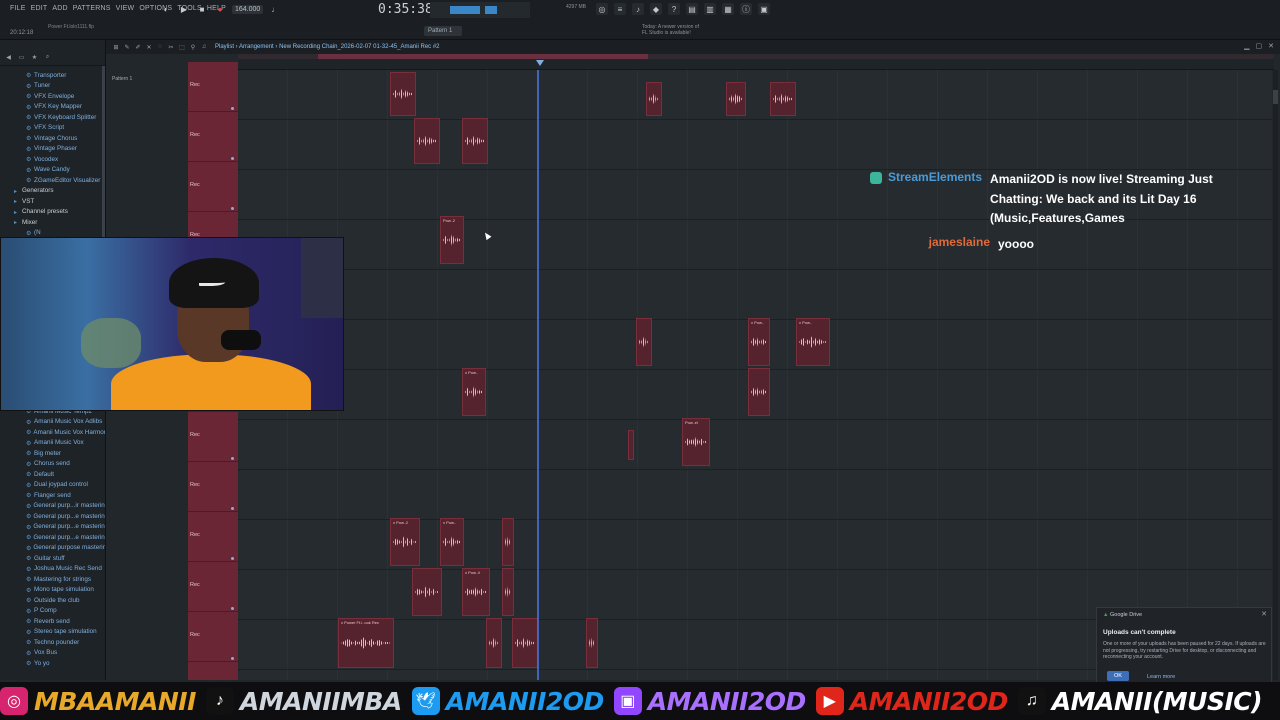 The height and width of the screenshot is (720, 1280). Describe the element at coordinates (756, 62) in the screenshot. I see `timeline-ruler` at that location.